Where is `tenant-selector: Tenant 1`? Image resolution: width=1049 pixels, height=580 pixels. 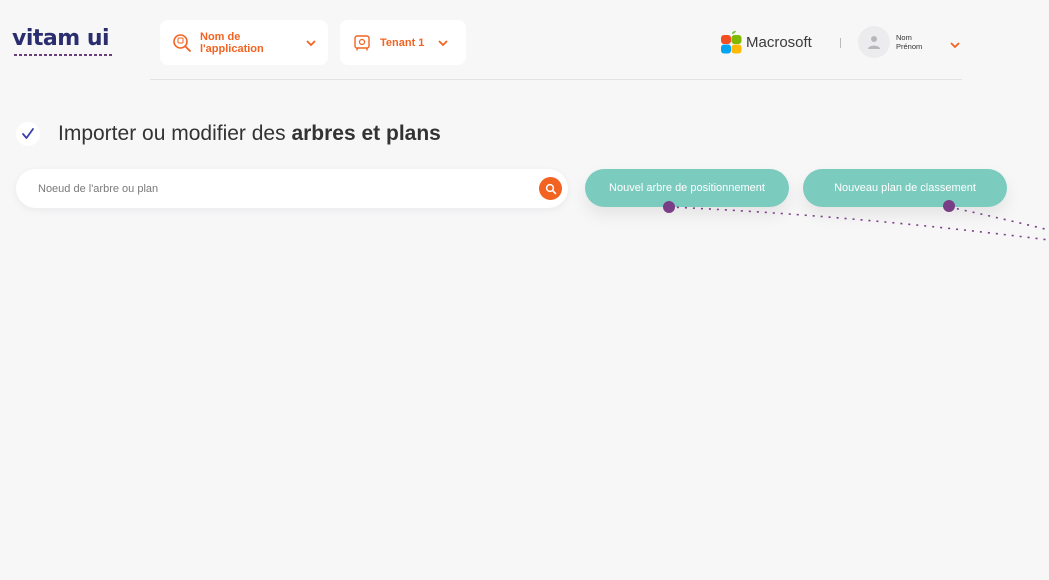
tenant-selector: Tenant 1 is located at coordinates (403, 42).